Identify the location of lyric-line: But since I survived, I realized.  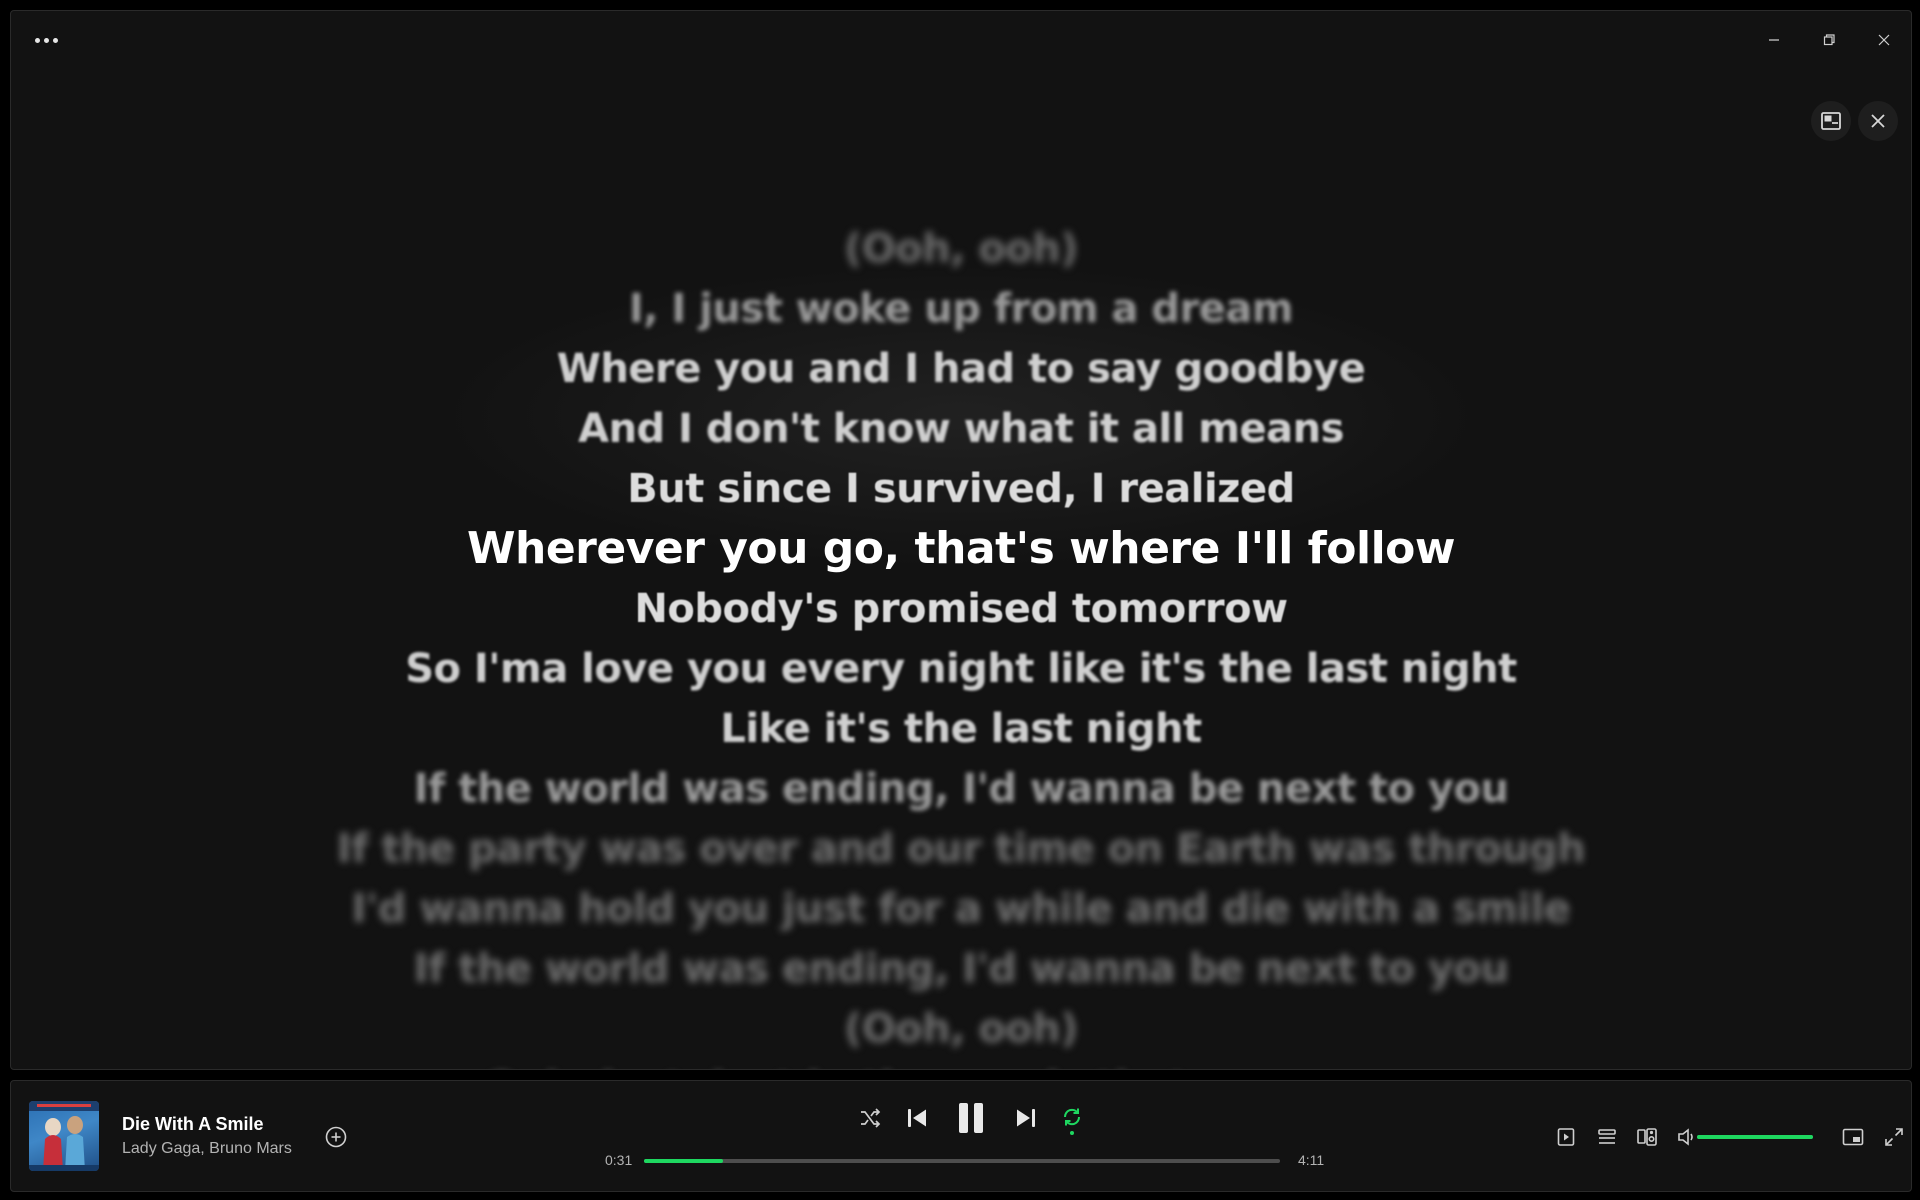
(961, 489).